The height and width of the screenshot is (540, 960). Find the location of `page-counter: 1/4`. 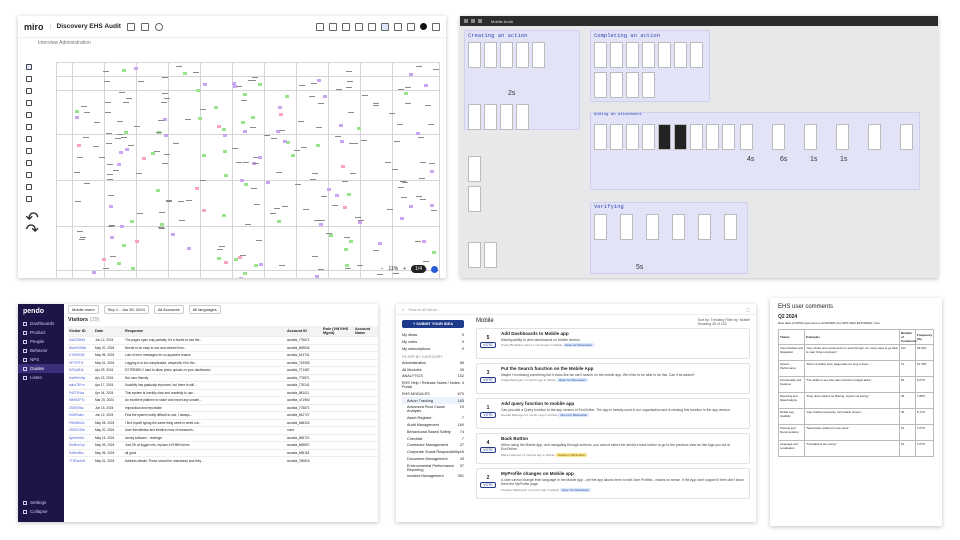

page-counter: 1/4 is located at coordinates (418, 269).